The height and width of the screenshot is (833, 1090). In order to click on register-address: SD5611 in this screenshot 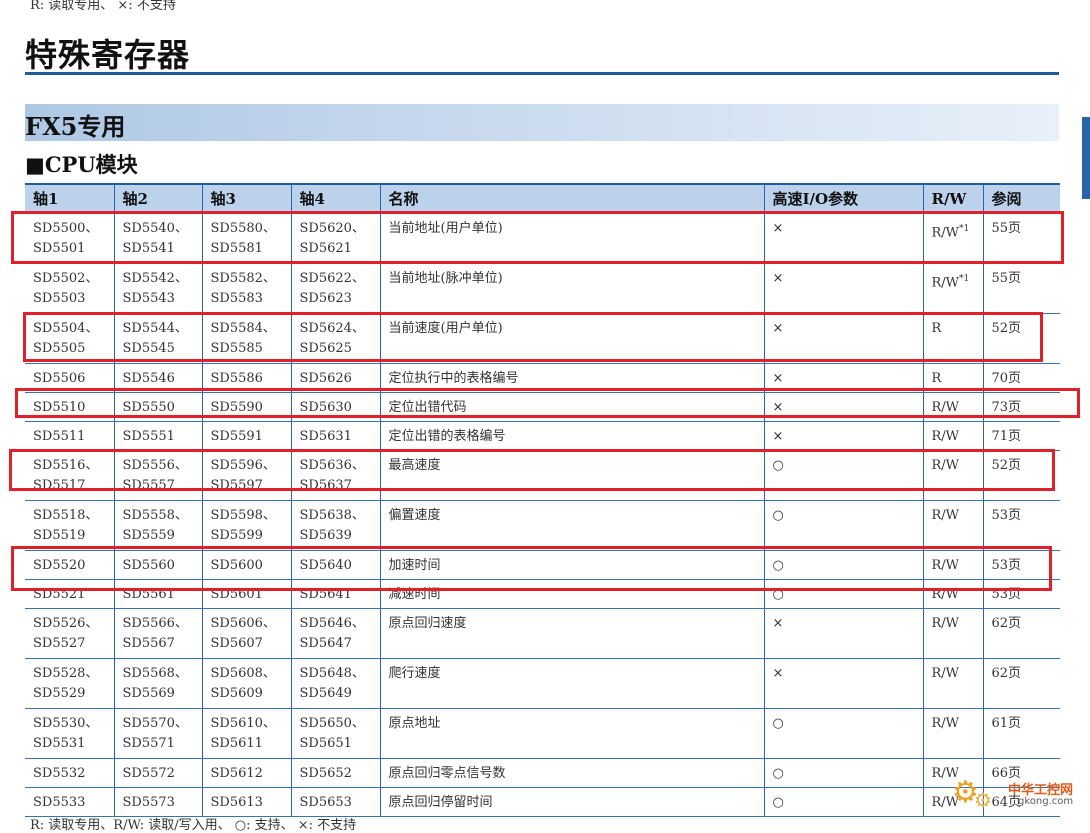, I will do `click(236, 743)`.